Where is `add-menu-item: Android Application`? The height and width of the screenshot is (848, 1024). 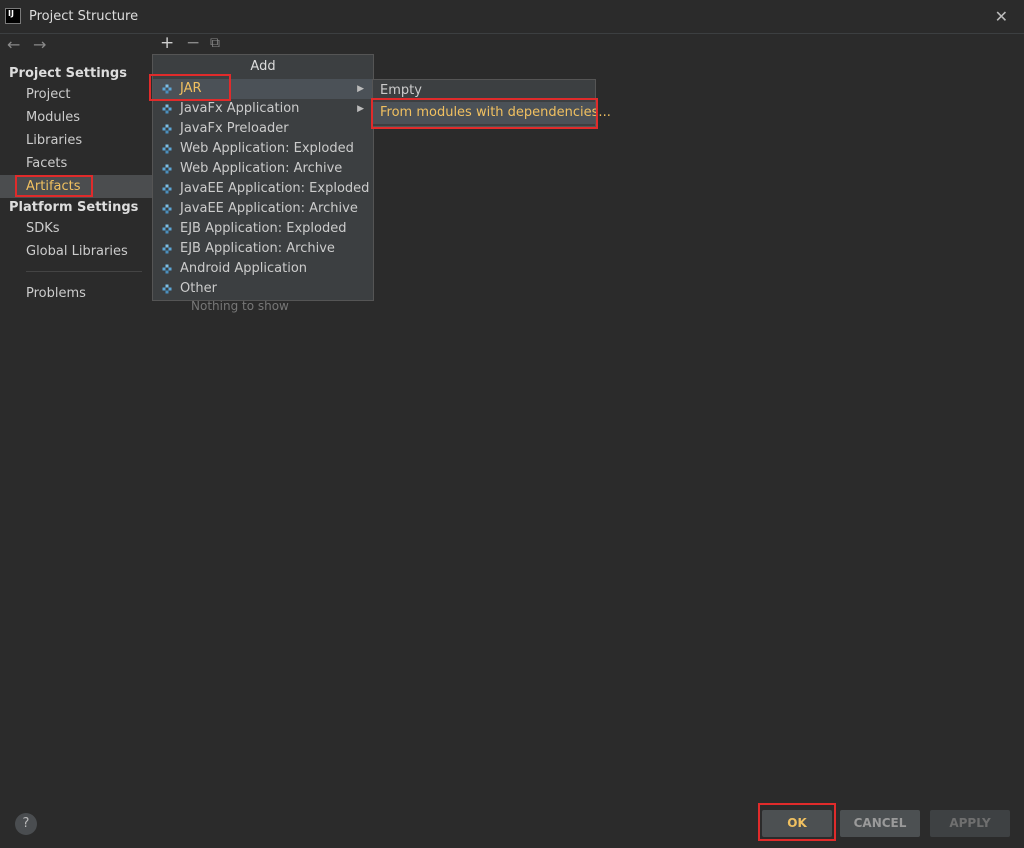
add-menu-item: Android Application is located at coordinates (263, 269).